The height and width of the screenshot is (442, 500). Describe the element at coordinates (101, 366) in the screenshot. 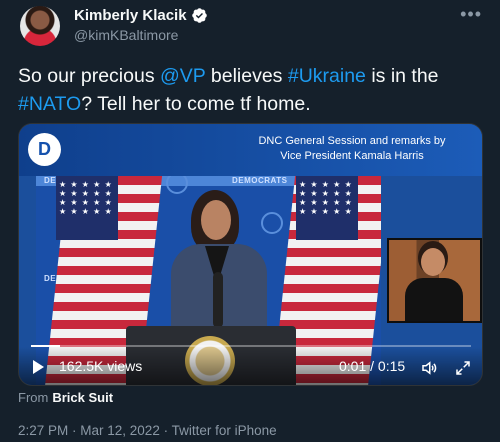

I see `view-count: 162.5K views` at that location.